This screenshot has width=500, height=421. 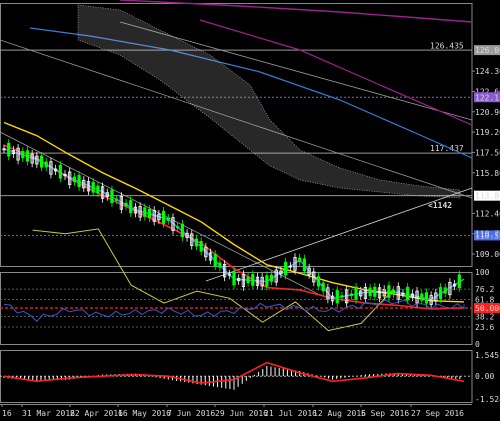 What do you see at coordinates (487, 355) in the screenshot?
I see `osc-axis-label: 1.5451` at bounding box center [487, 355].